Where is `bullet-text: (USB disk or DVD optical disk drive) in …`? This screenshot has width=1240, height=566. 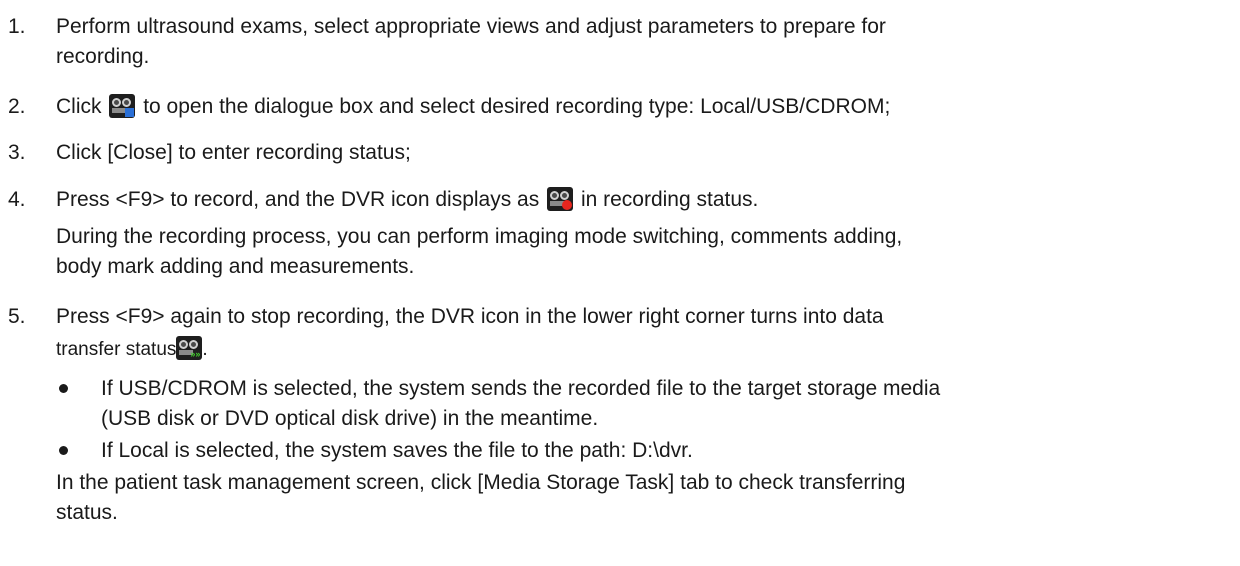 bullet-text: (USB disk or DVD optical disk drive) in … is located at coordinates (350, 418).